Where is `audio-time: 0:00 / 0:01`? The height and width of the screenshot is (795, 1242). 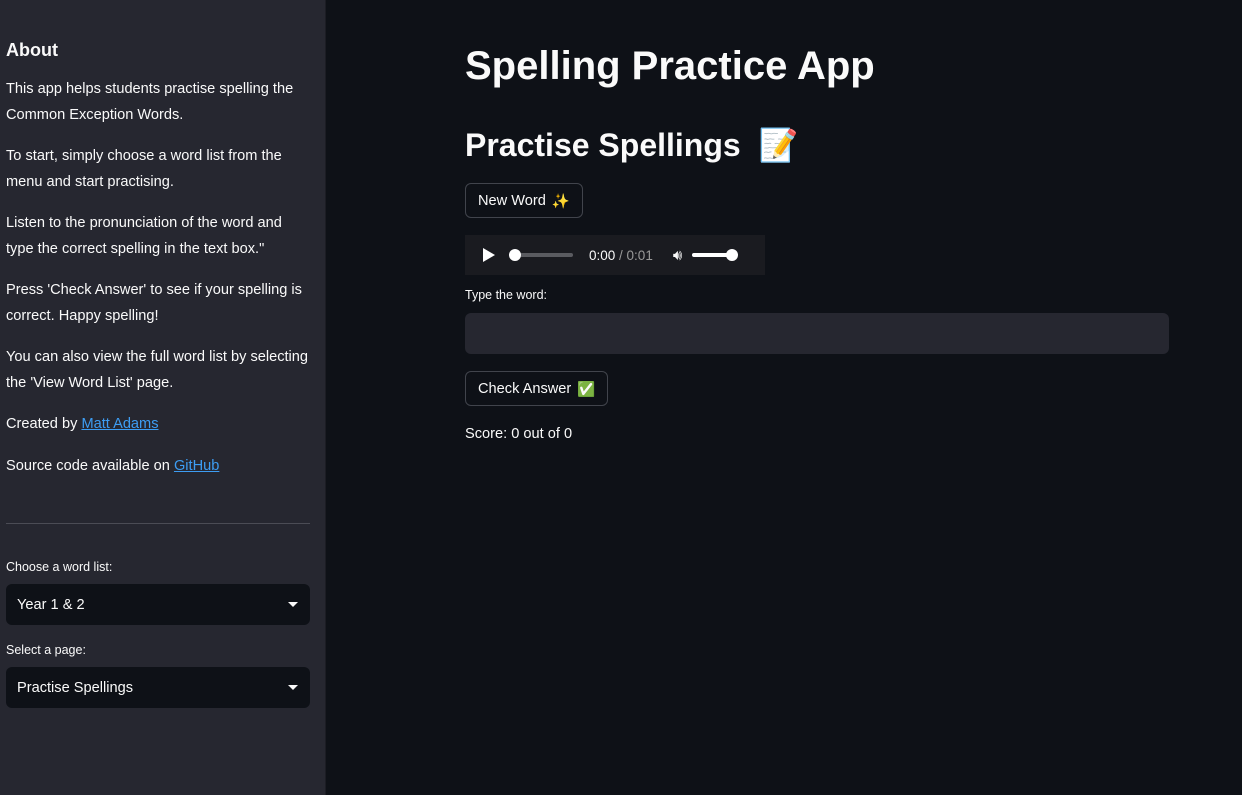 audio-time: 0:00 / 0:01 is located at coordinates (621, 255).